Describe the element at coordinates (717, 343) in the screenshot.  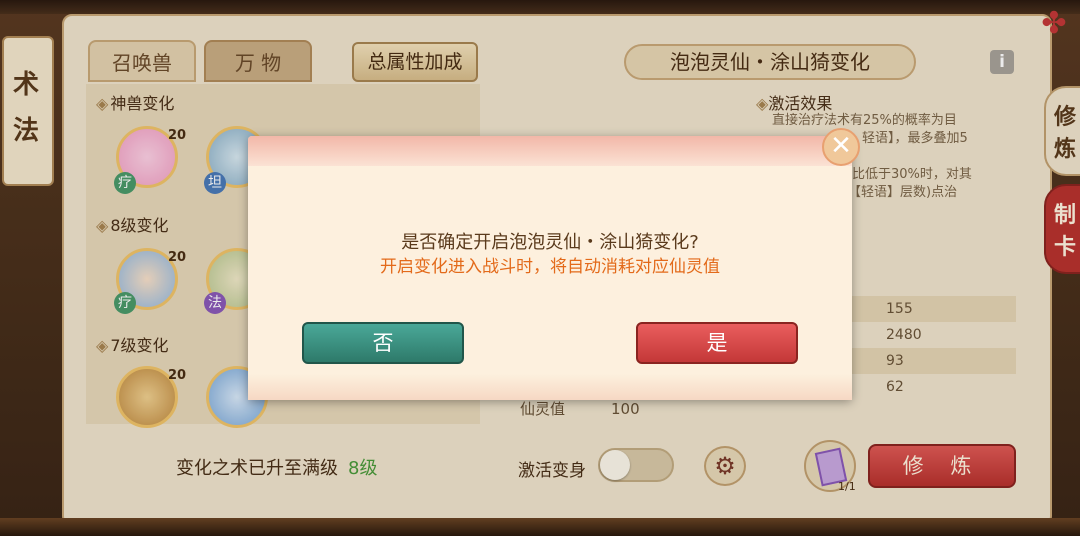
I see `yes-button: 是` at that location.